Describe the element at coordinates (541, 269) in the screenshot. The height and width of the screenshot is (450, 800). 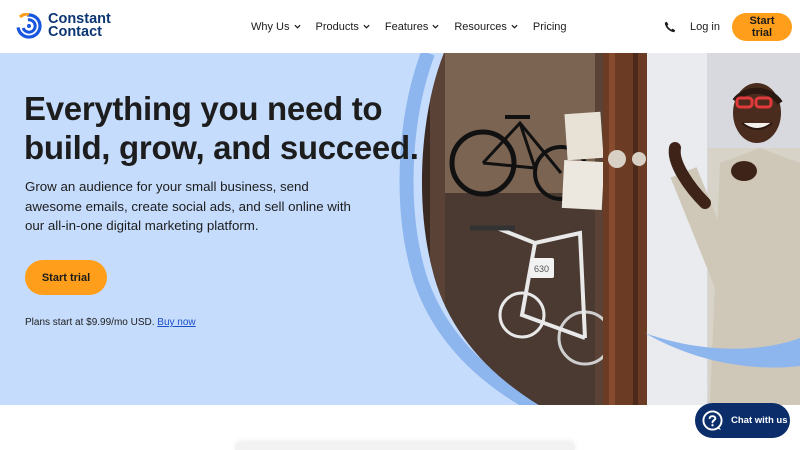
I see `price-tag-text: 630` at that location.